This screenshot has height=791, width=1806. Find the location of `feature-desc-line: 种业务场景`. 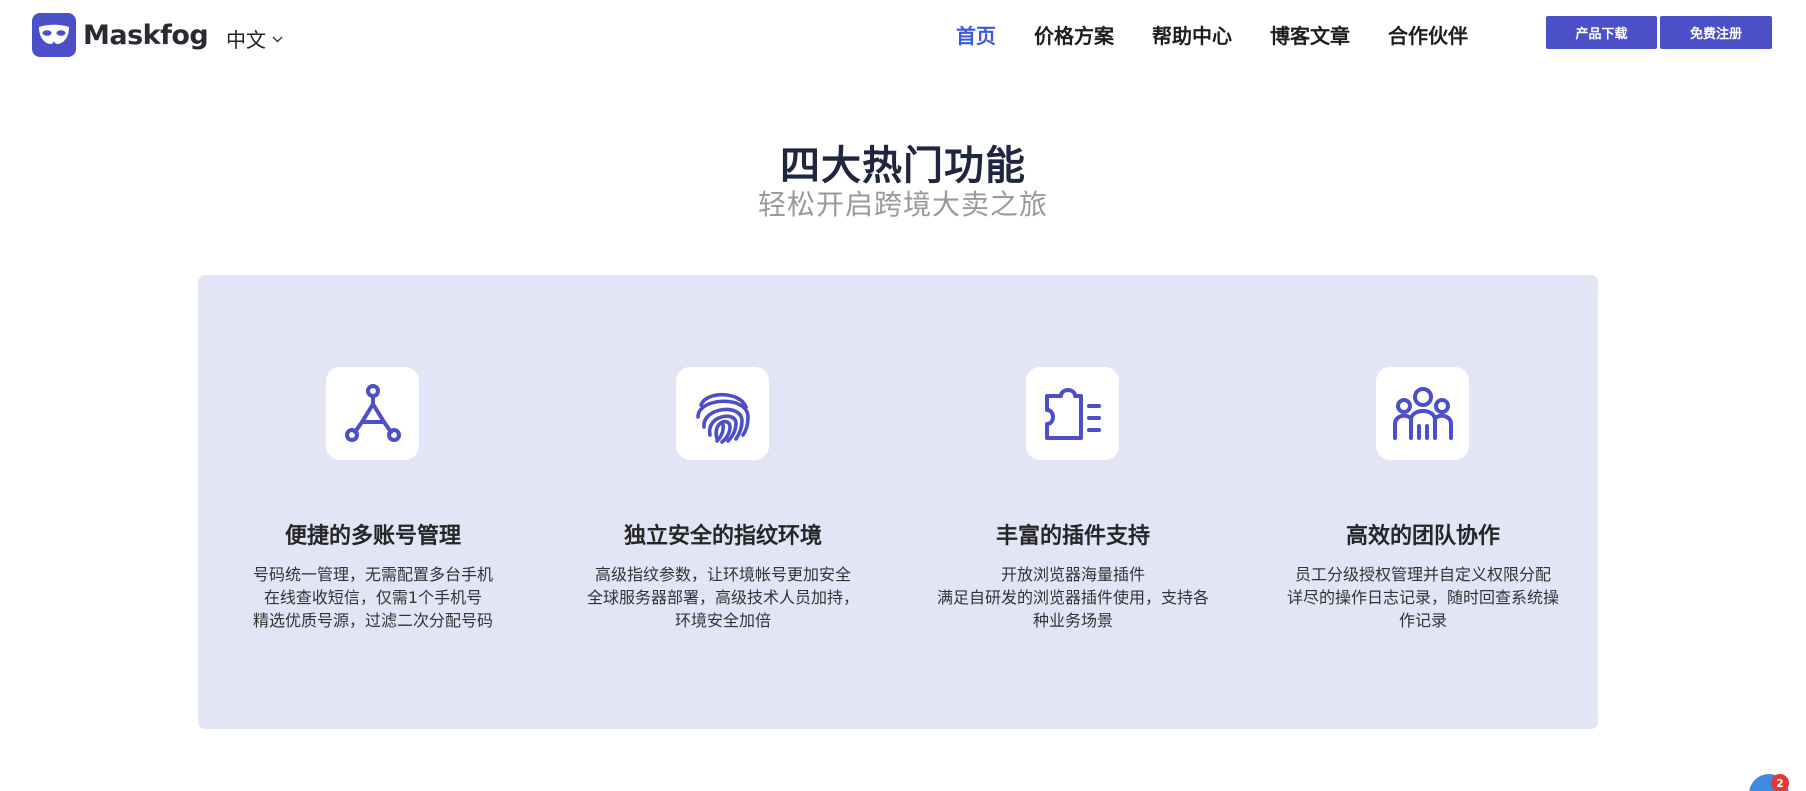

feature-desc-line: 种业务场景 is located at coordinates (1072, 620).